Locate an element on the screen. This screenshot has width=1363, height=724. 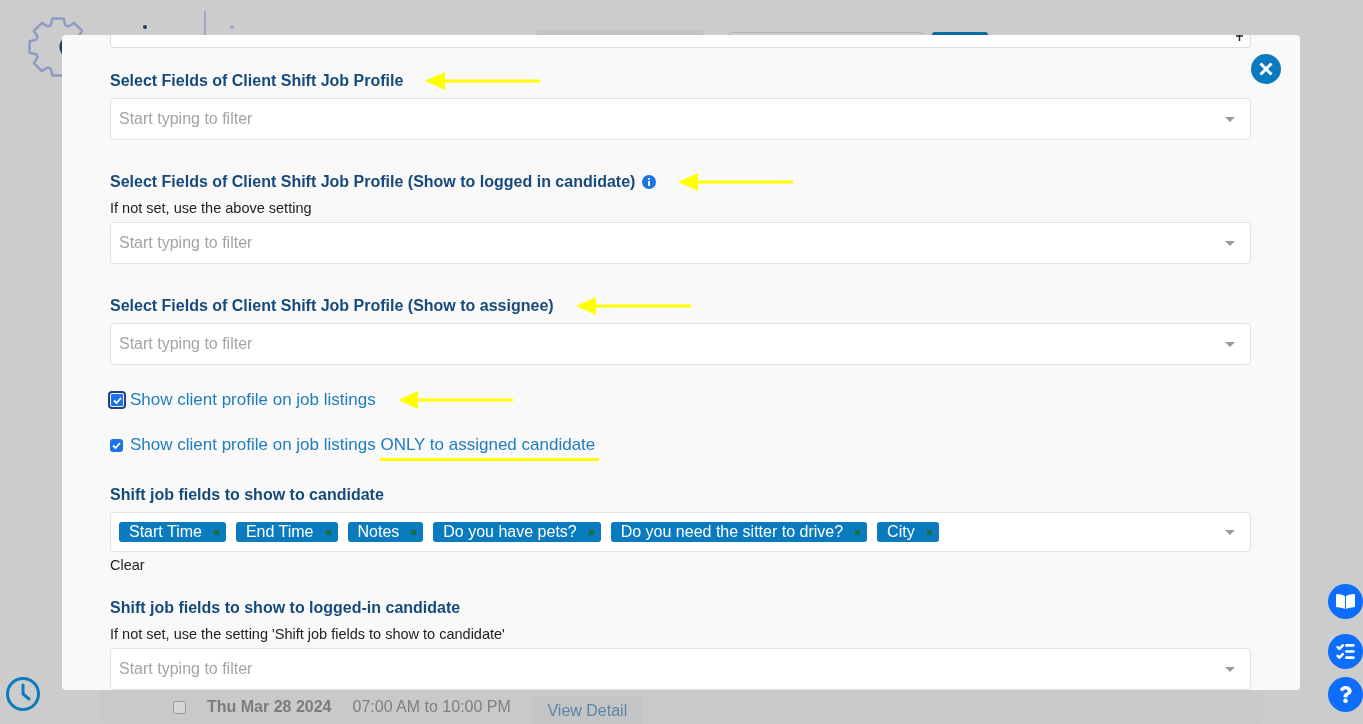
close-button is located at coordinates (1266, 69).